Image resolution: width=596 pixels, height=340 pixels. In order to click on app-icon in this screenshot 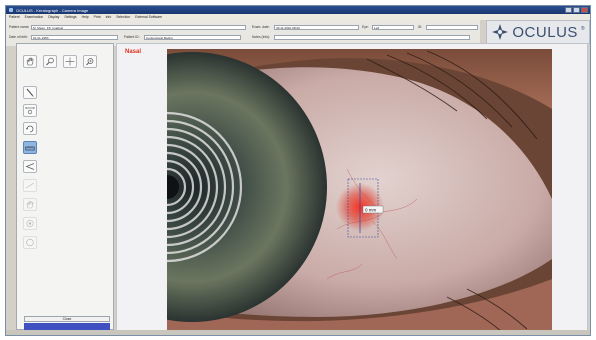, I will do `click(11, 10)`.